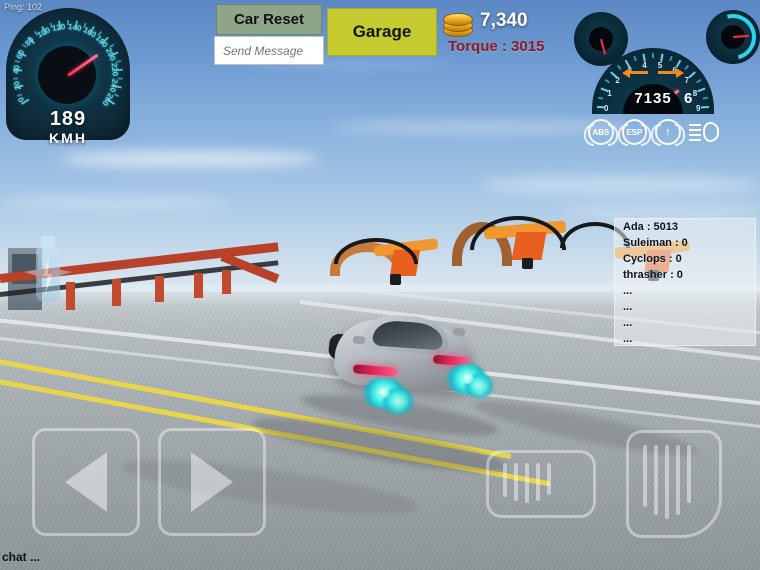 This screenshot has height=570, width=760. Describe the element at coordinates (68, 119) in the screenshot. I see `speed-value: 189` at that location.